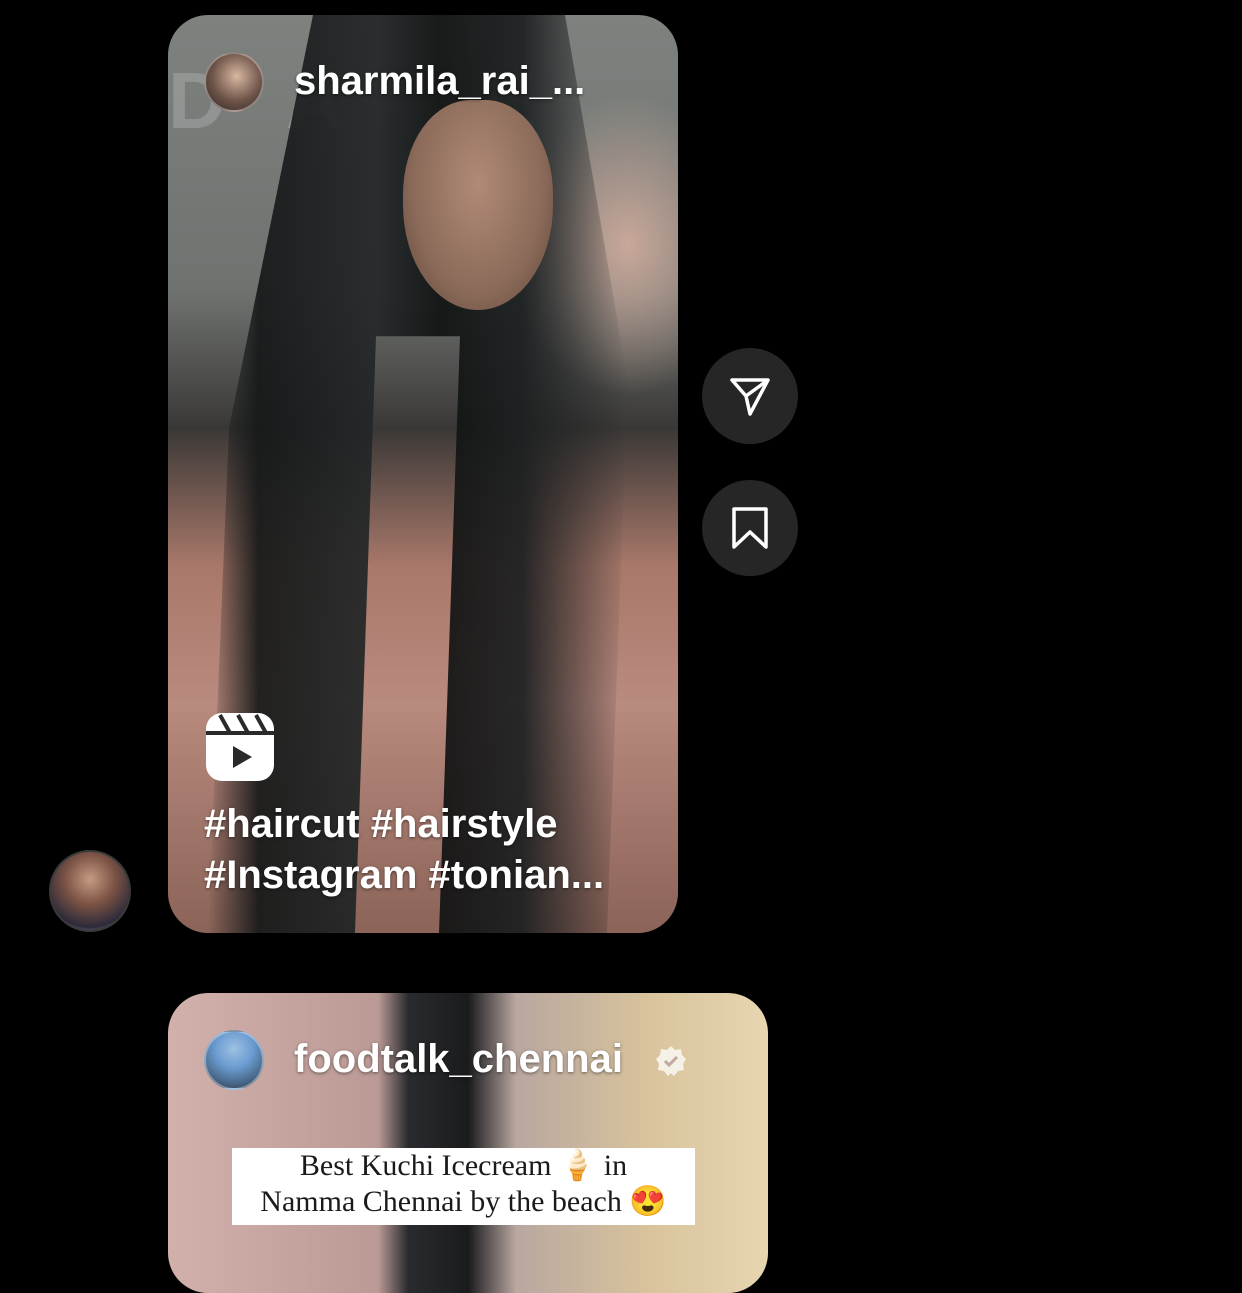 The image size is (1242, 1293). What do you see at coordinates (234, 82) in the screenshot?
I see `reel-author-avatar` at bounding box center [234, 82].